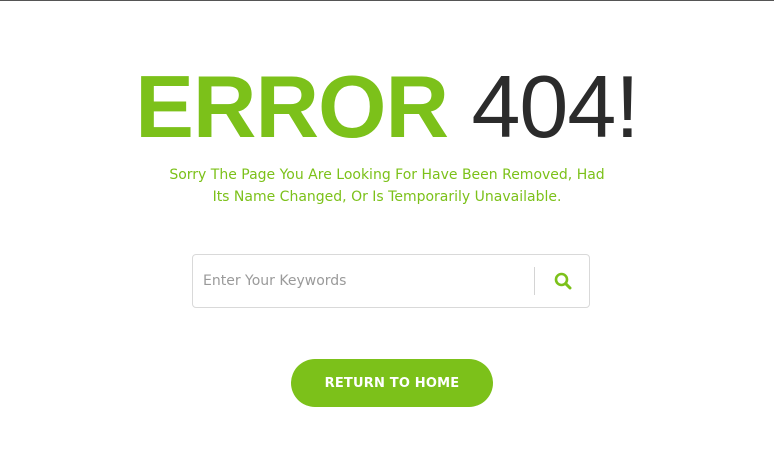 The height and width of the screenshot is (476, 774). Describe the element at coordinates (362, 281) in the screenshot. I see `search-input` at that location.